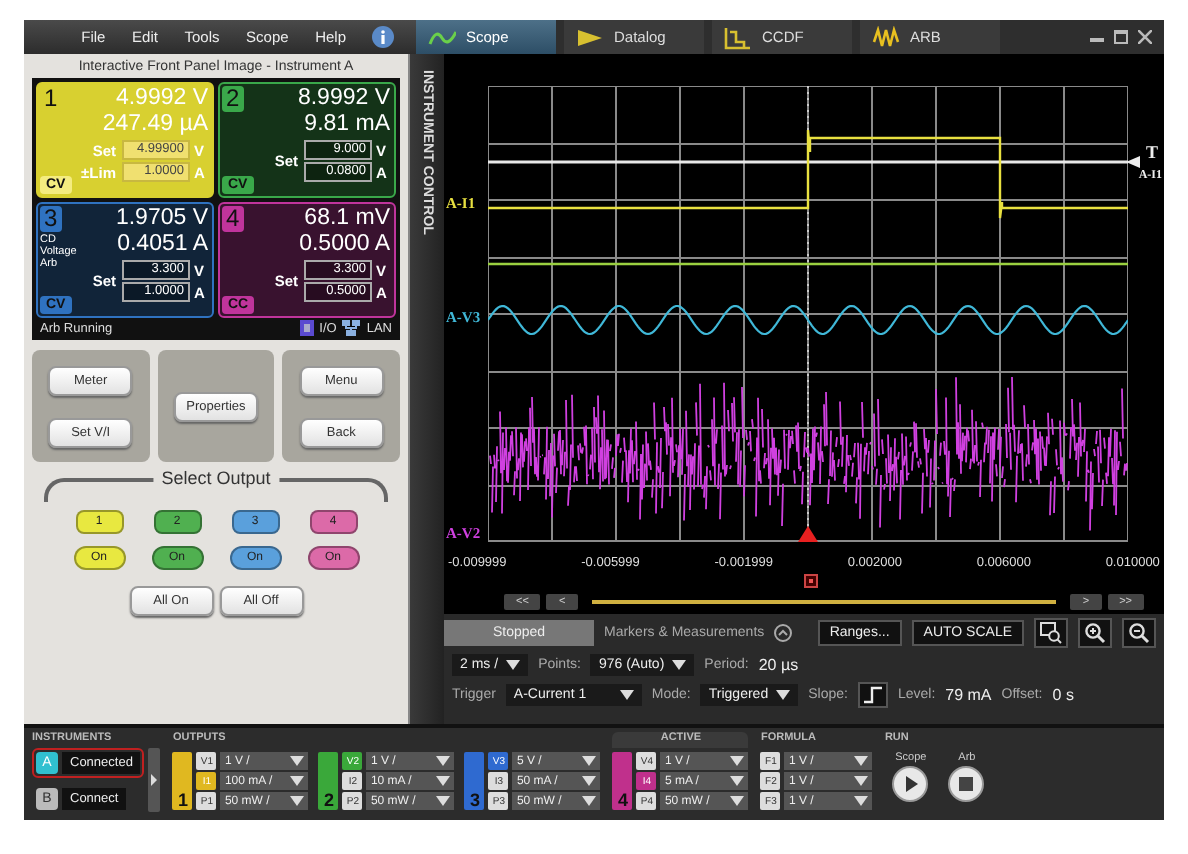 This screenshot has height=854, width=1188. Describe the element at coordinates (966, 784) in the screenshot. I see `stop-button` at that location.